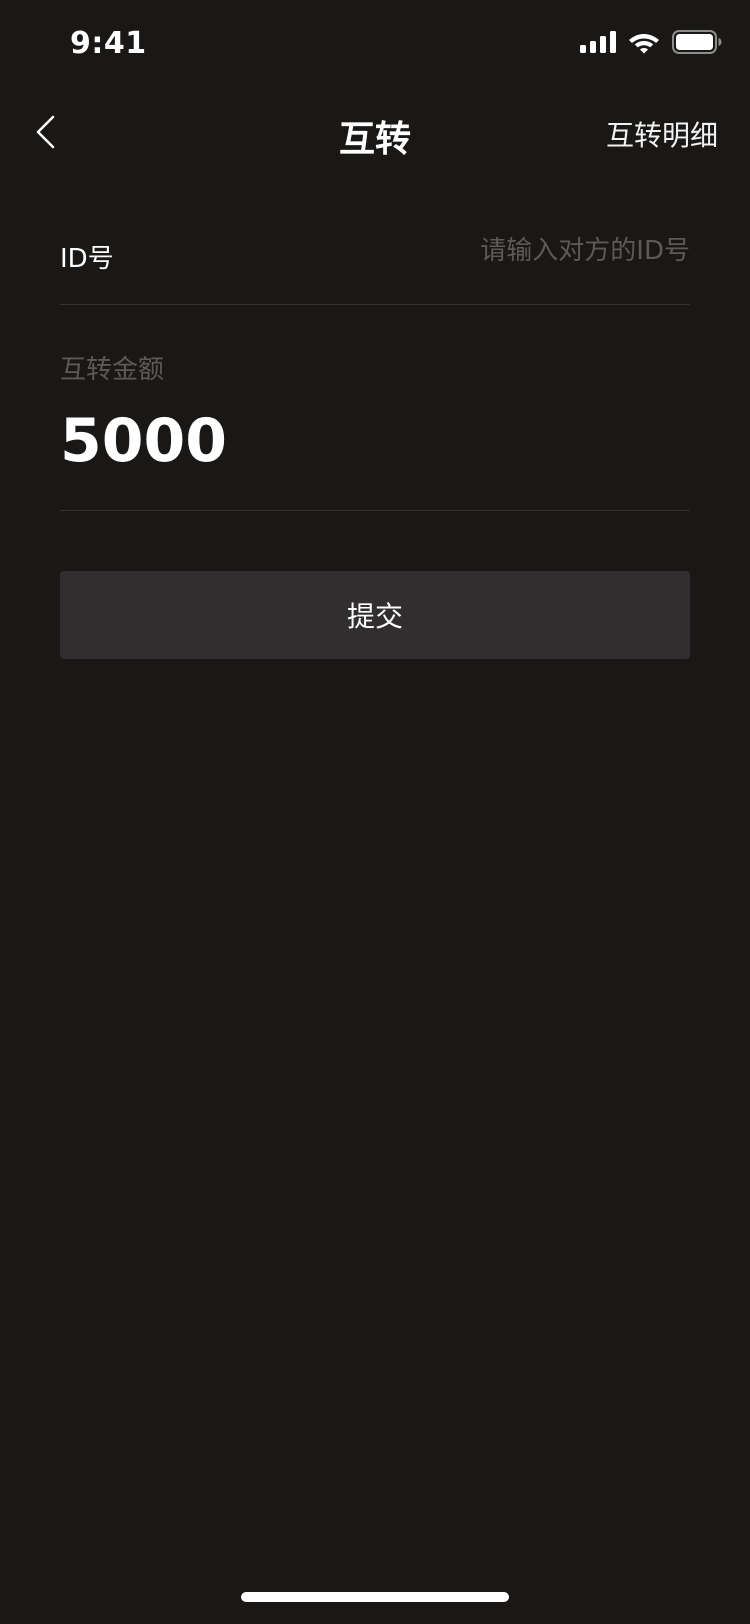 The width and height of the screenshot is (750, 1624). What do you see at coordinates (480, 251) in the screenshot?
I see `id-input` at bounding box center [480, 251].